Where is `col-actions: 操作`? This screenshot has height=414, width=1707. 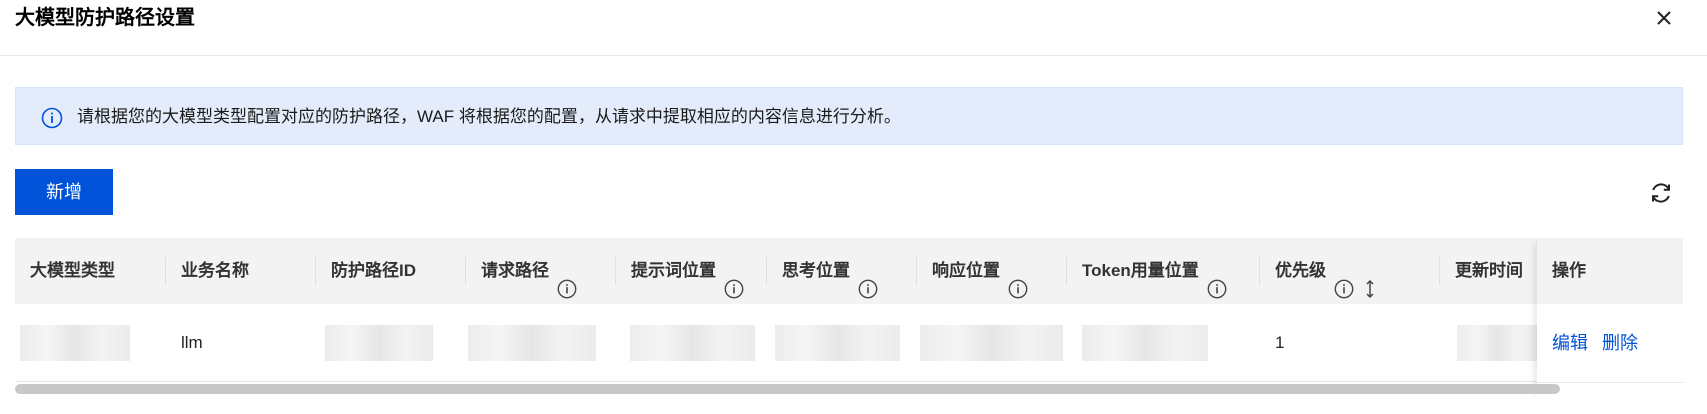
col-actions: 操作 is located at coordinates (1610, 271).